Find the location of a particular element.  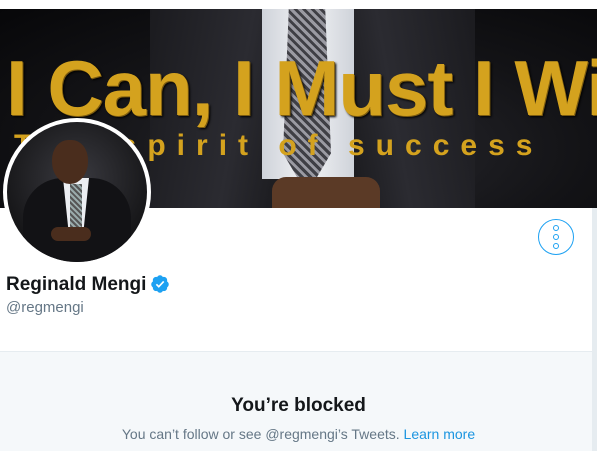

top-bar is located at coordinates (298, 4).